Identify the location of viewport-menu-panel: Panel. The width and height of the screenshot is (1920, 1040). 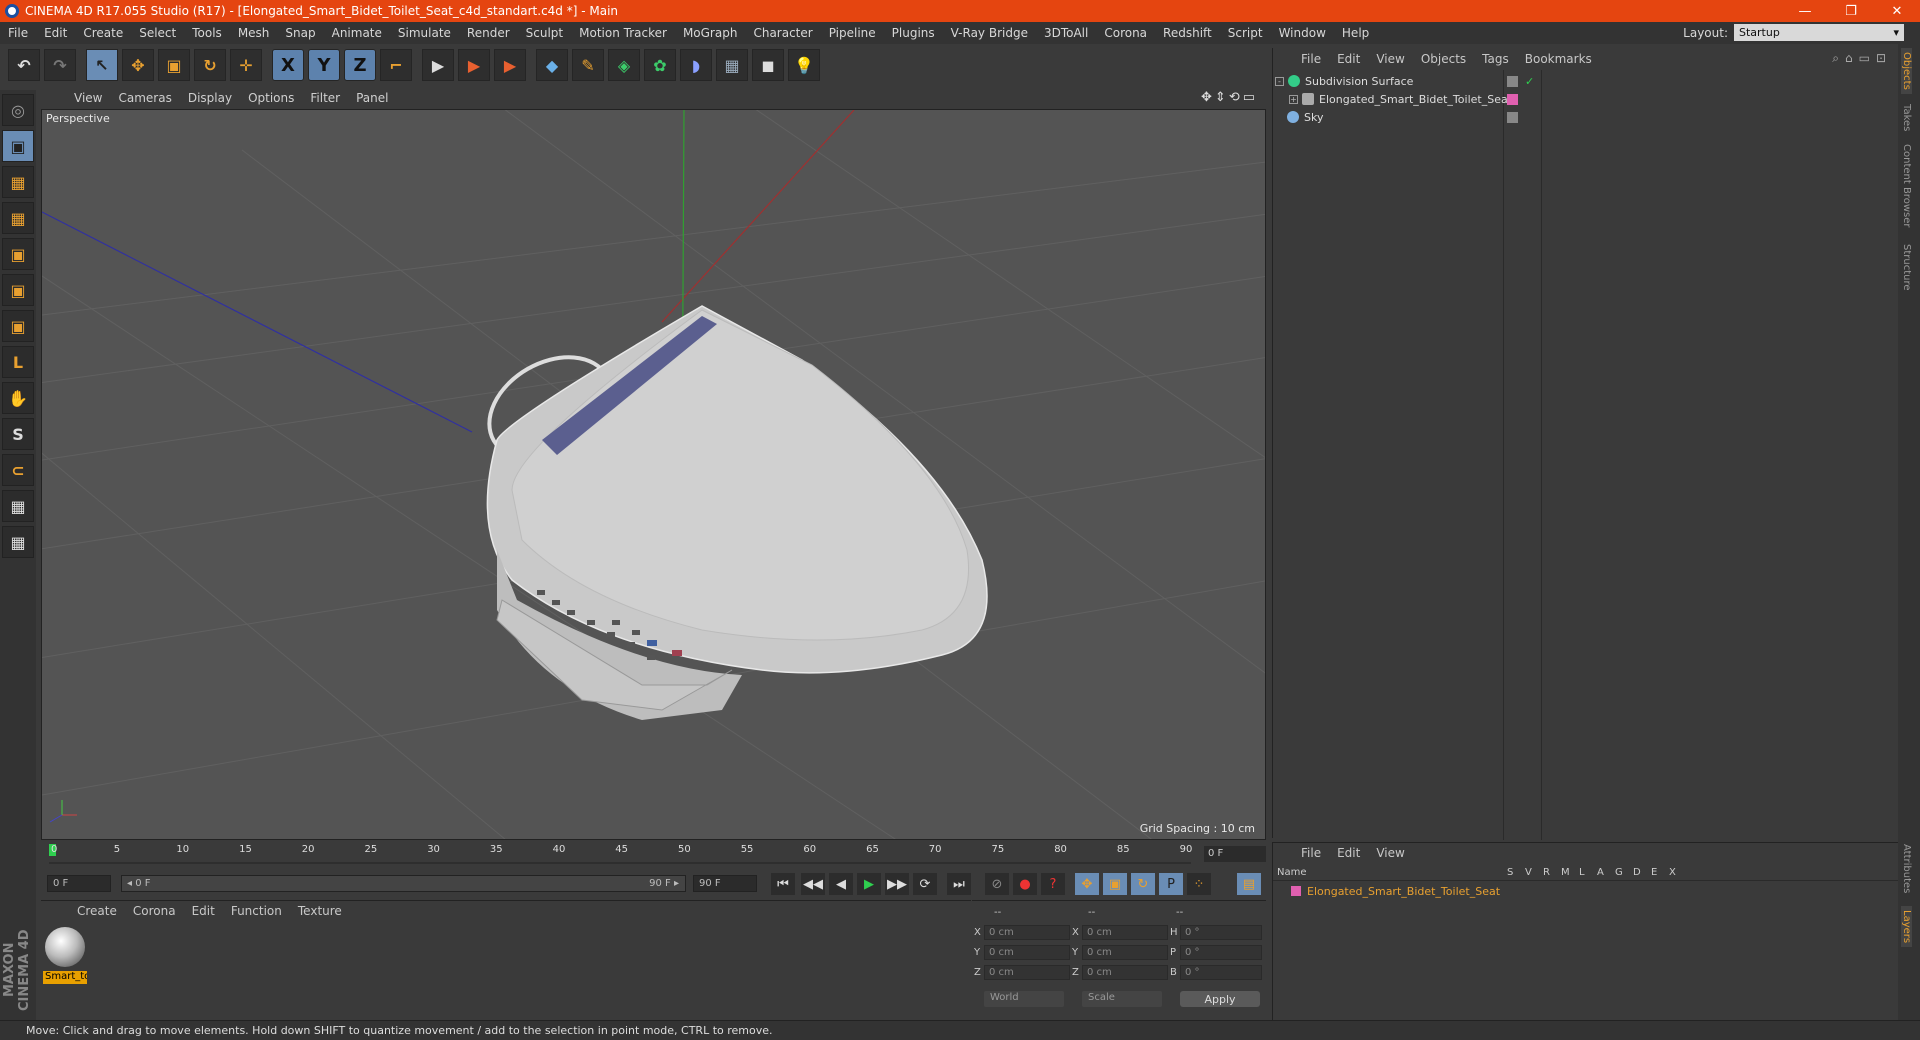
(372, 98).